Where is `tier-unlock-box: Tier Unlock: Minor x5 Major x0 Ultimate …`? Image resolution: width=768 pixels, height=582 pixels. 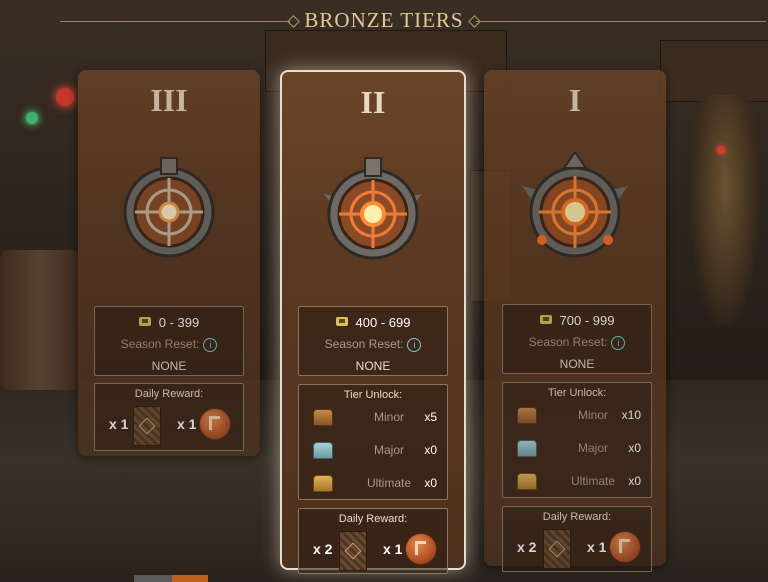 tier-unlock-box: Tier Unlock: Minor x5 Major x0 Ultimate … is located at coordinates (373, 442).